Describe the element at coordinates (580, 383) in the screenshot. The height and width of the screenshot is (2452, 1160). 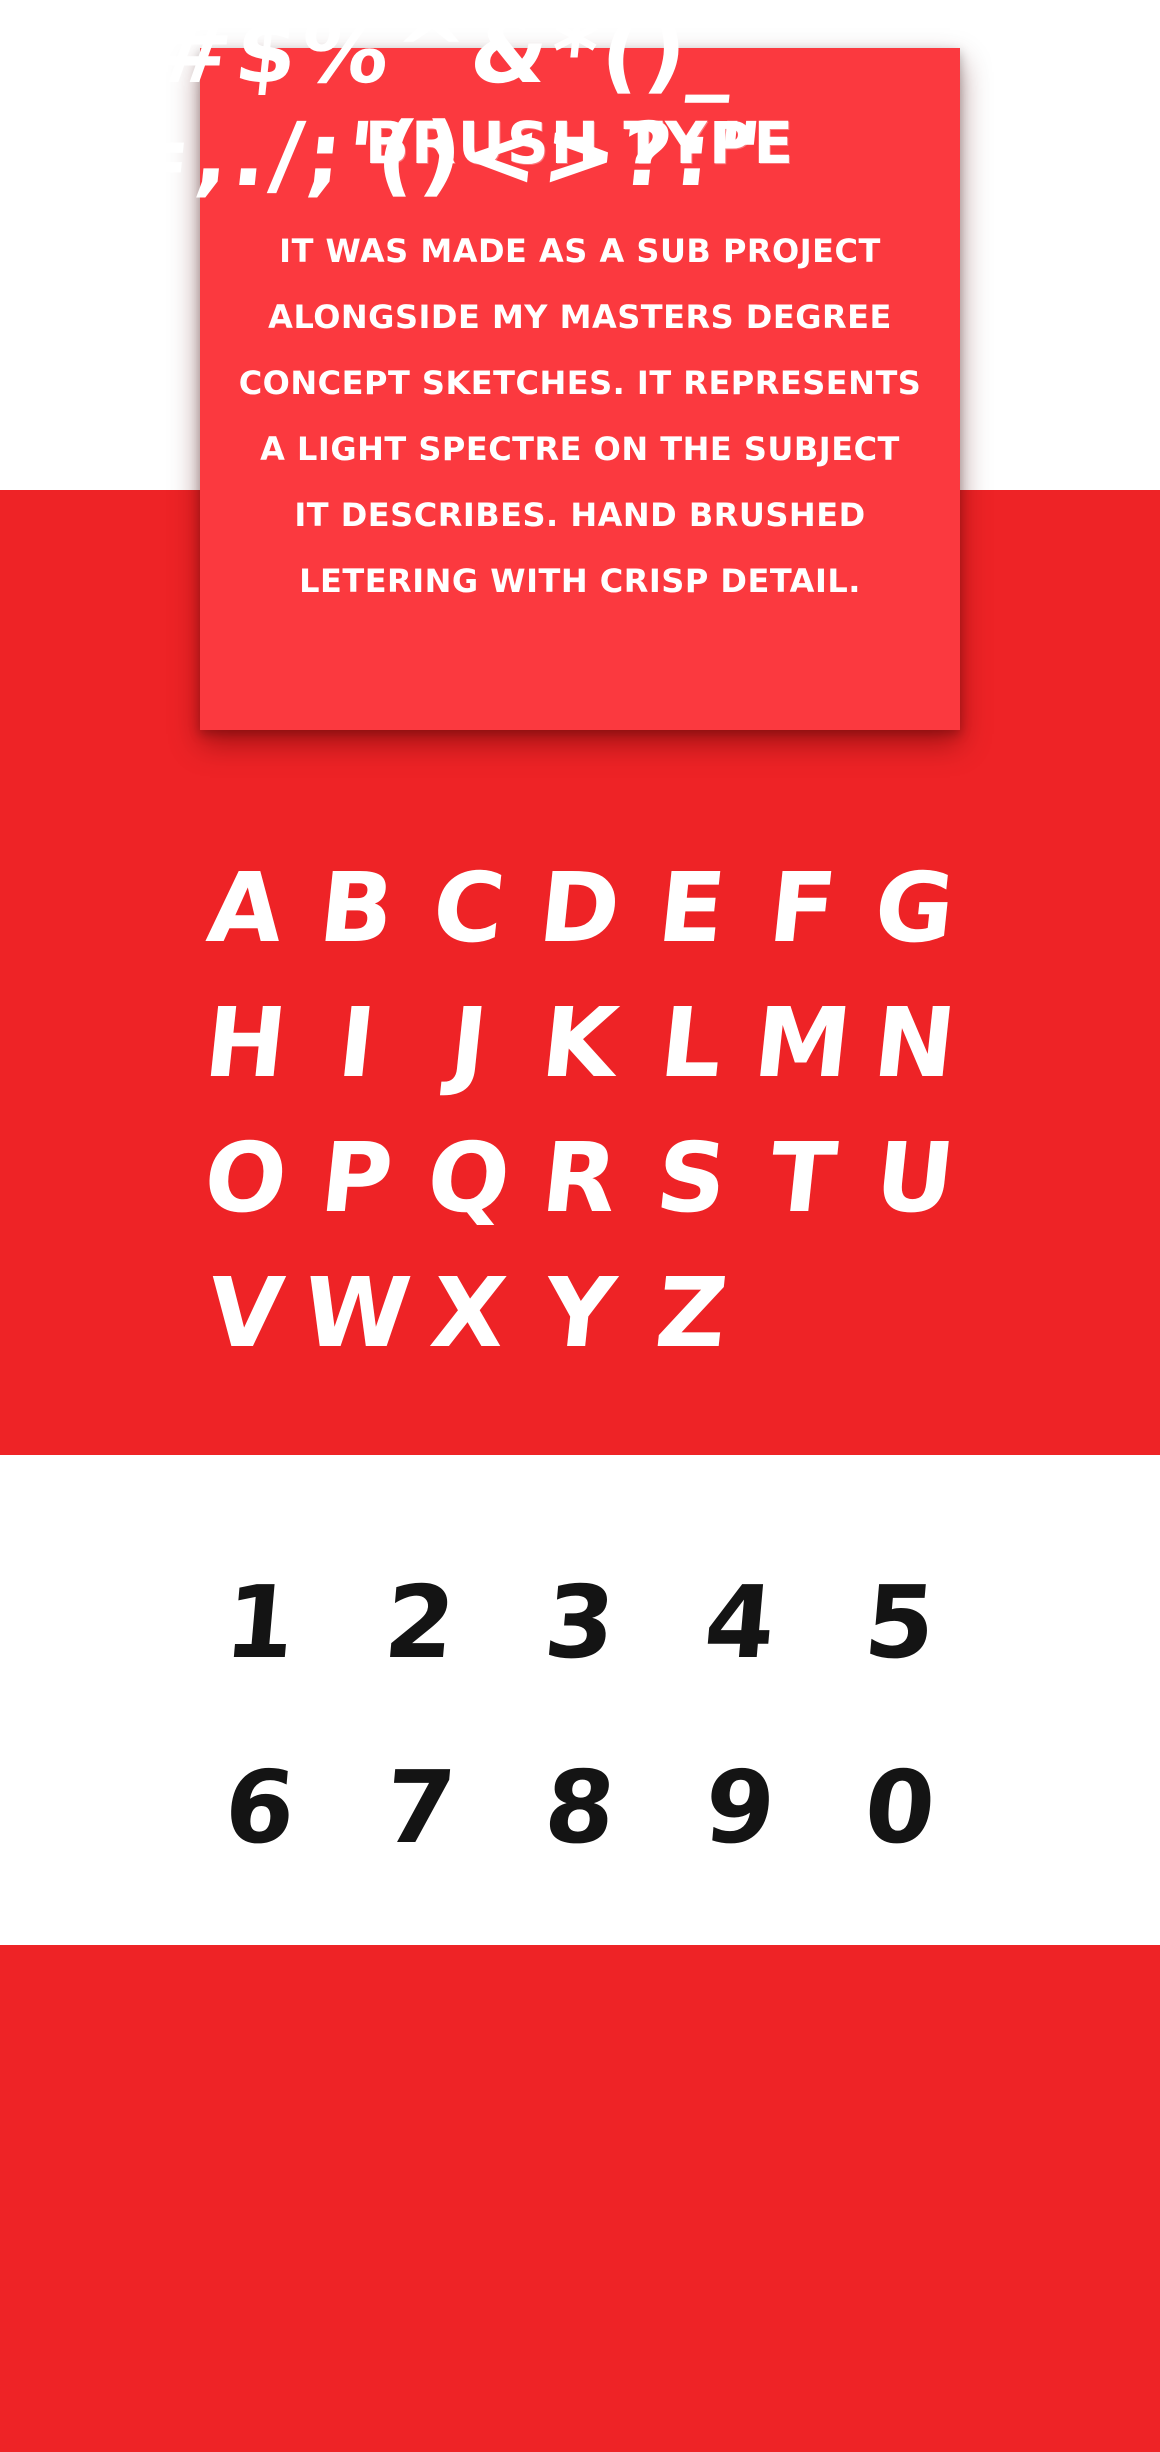
I see `intro-line: CONCEPT SKETCHES. IT REPRESENTS` at that location.